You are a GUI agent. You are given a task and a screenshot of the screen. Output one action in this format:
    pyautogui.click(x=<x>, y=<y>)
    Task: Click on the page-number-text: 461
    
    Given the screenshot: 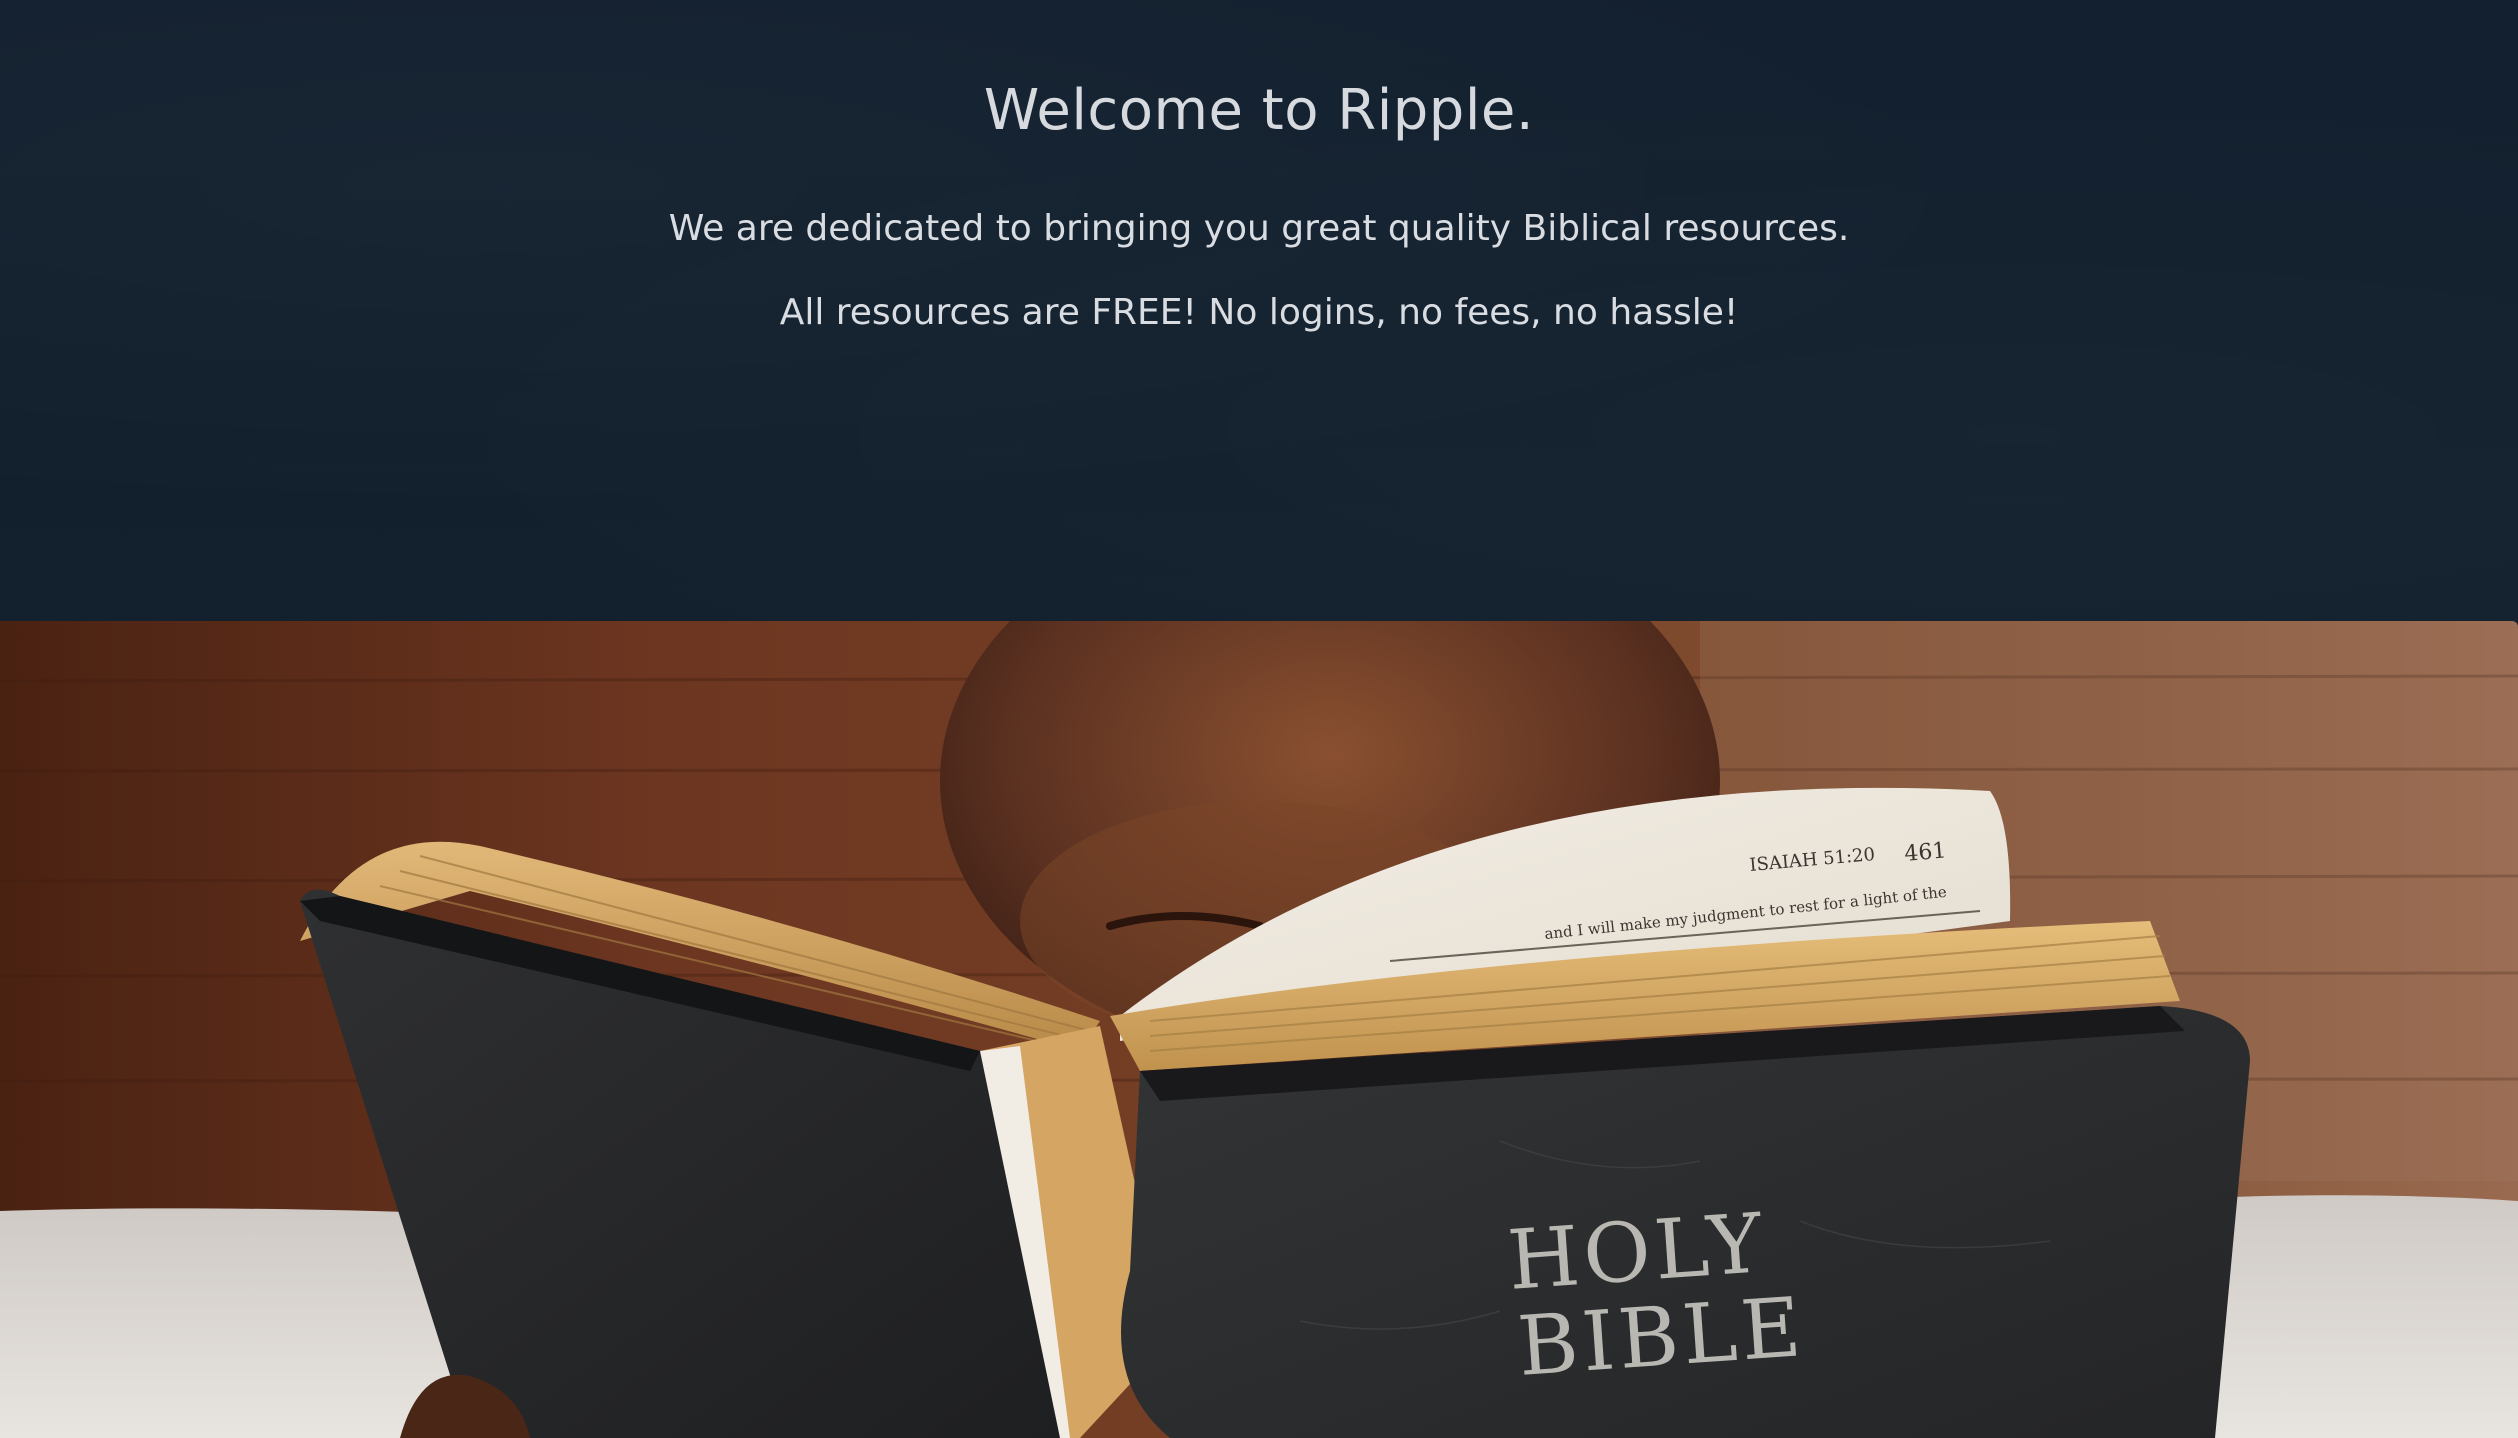 What is the action you would take?
    pyautogui.click(x=1925, y=852)
    